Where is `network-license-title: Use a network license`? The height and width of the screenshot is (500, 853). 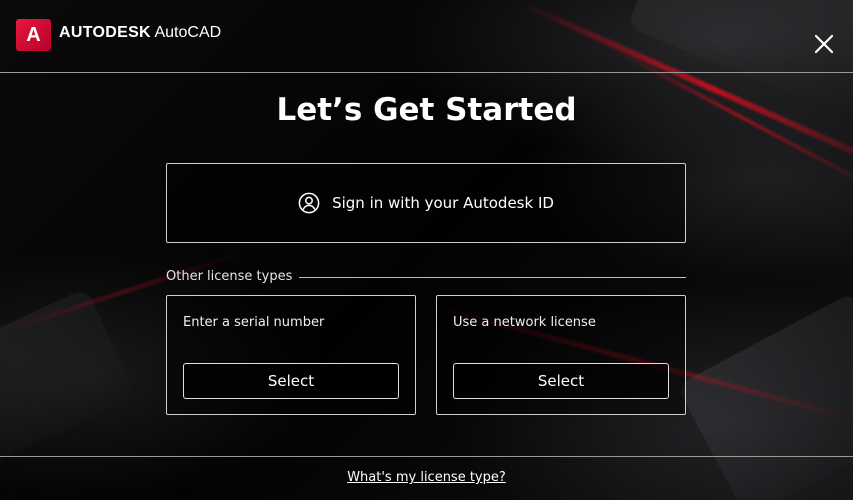 network-license-title: Use a network license is located at coordinates (524, 322).